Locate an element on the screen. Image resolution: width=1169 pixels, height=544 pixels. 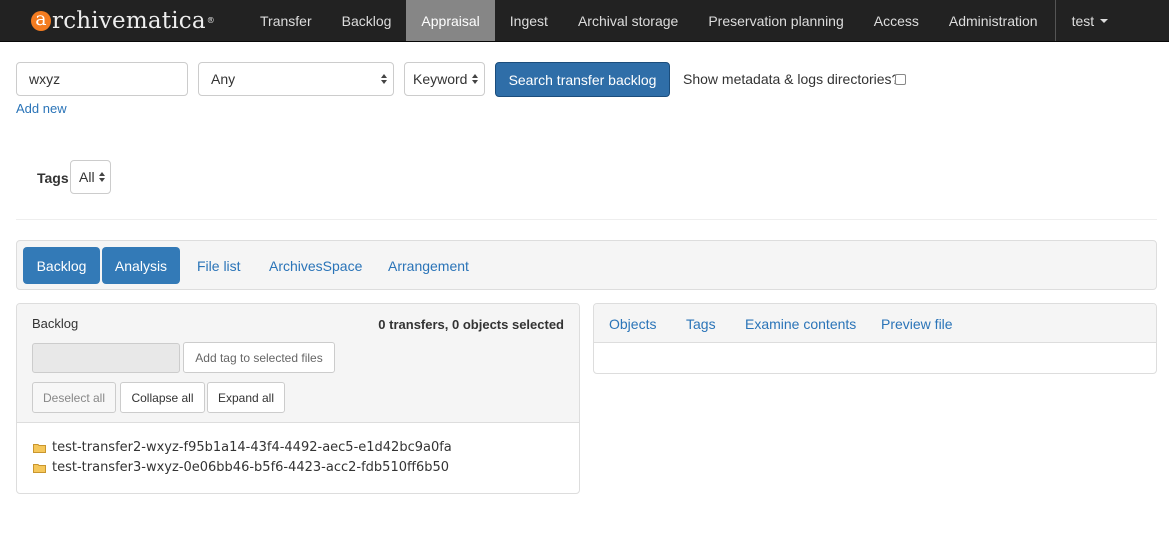
nav-access: Access is located at coordinates (896, 20).